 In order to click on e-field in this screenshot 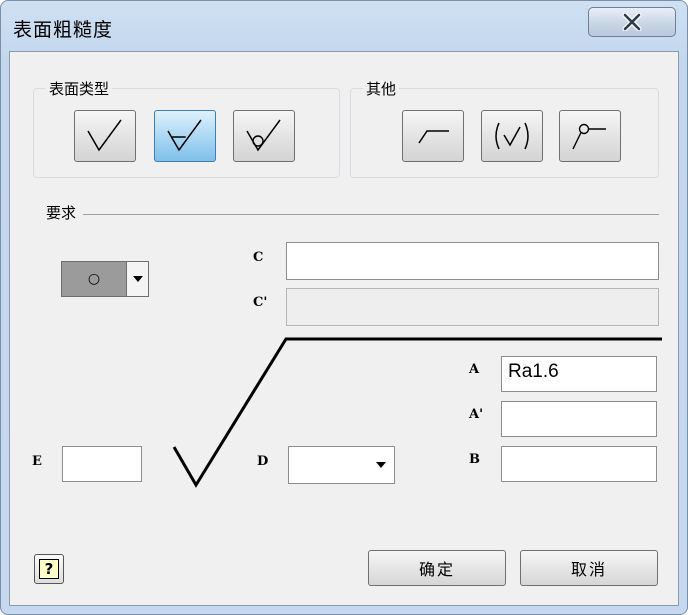, I will do `click(102, 464)`.